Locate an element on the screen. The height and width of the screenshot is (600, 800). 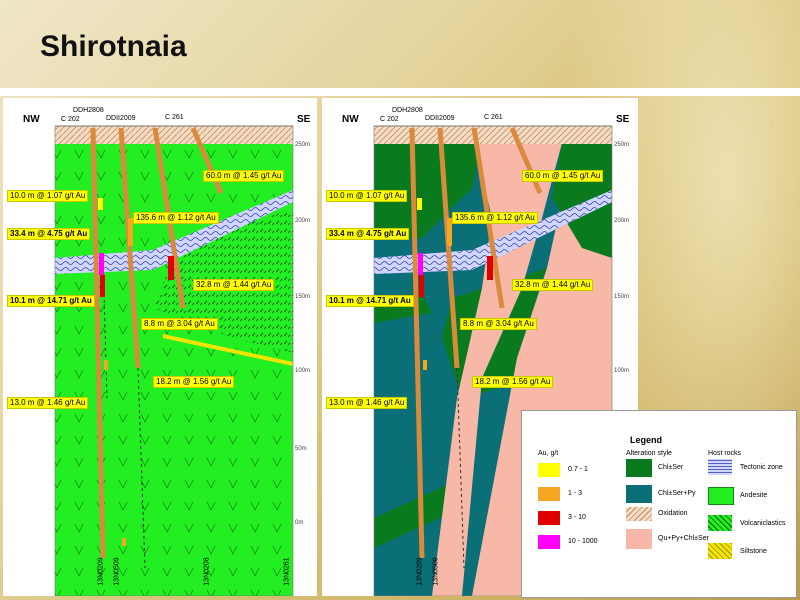
legend-au-label: 1 - 3 is located at coordinates (575, 493).